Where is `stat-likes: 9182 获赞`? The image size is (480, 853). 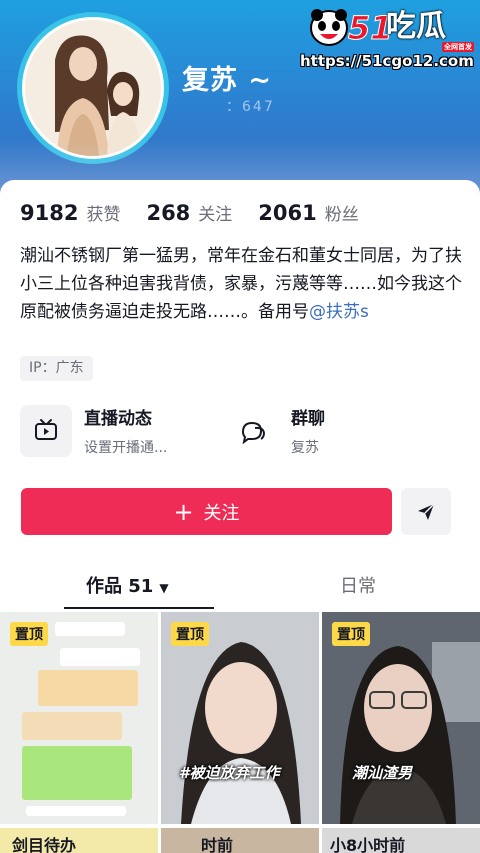
stat-likes: 9182 获赞 is located at coordinates (70, 212).